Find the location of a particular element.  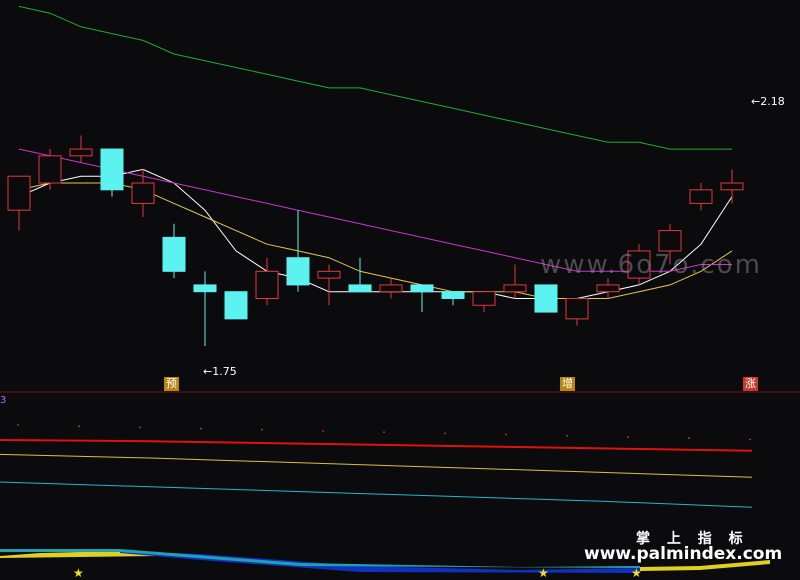

watermark-site: www.6o7o.com is located at coordinates (651, 265).